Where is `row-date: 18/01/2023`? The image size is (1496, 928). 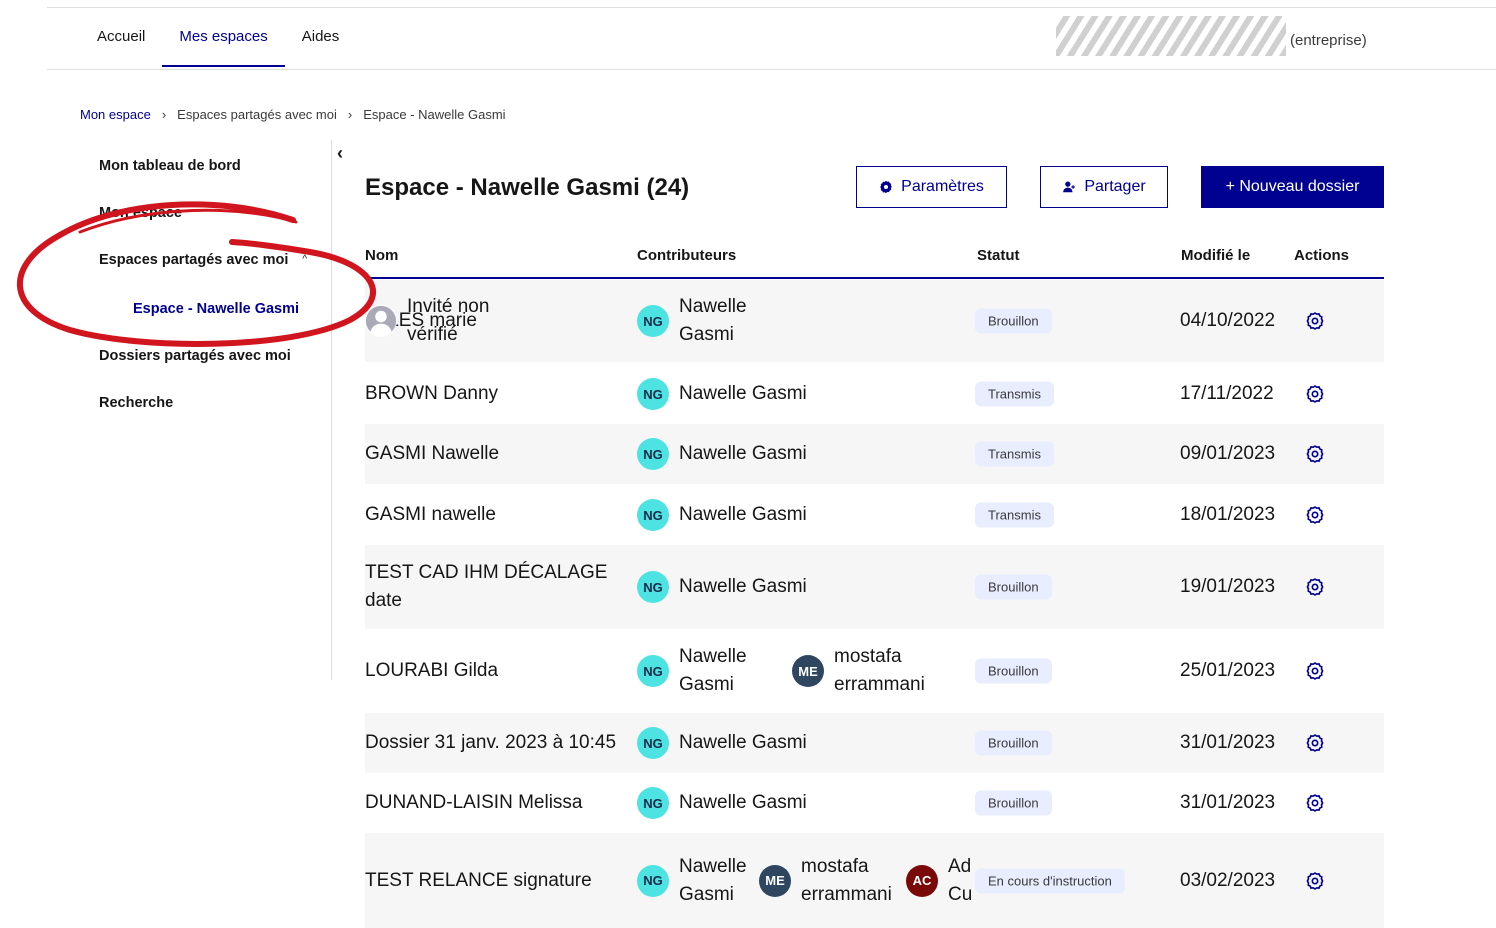
row-date: 18/01/2023 is located at coordinates (1228, 514).